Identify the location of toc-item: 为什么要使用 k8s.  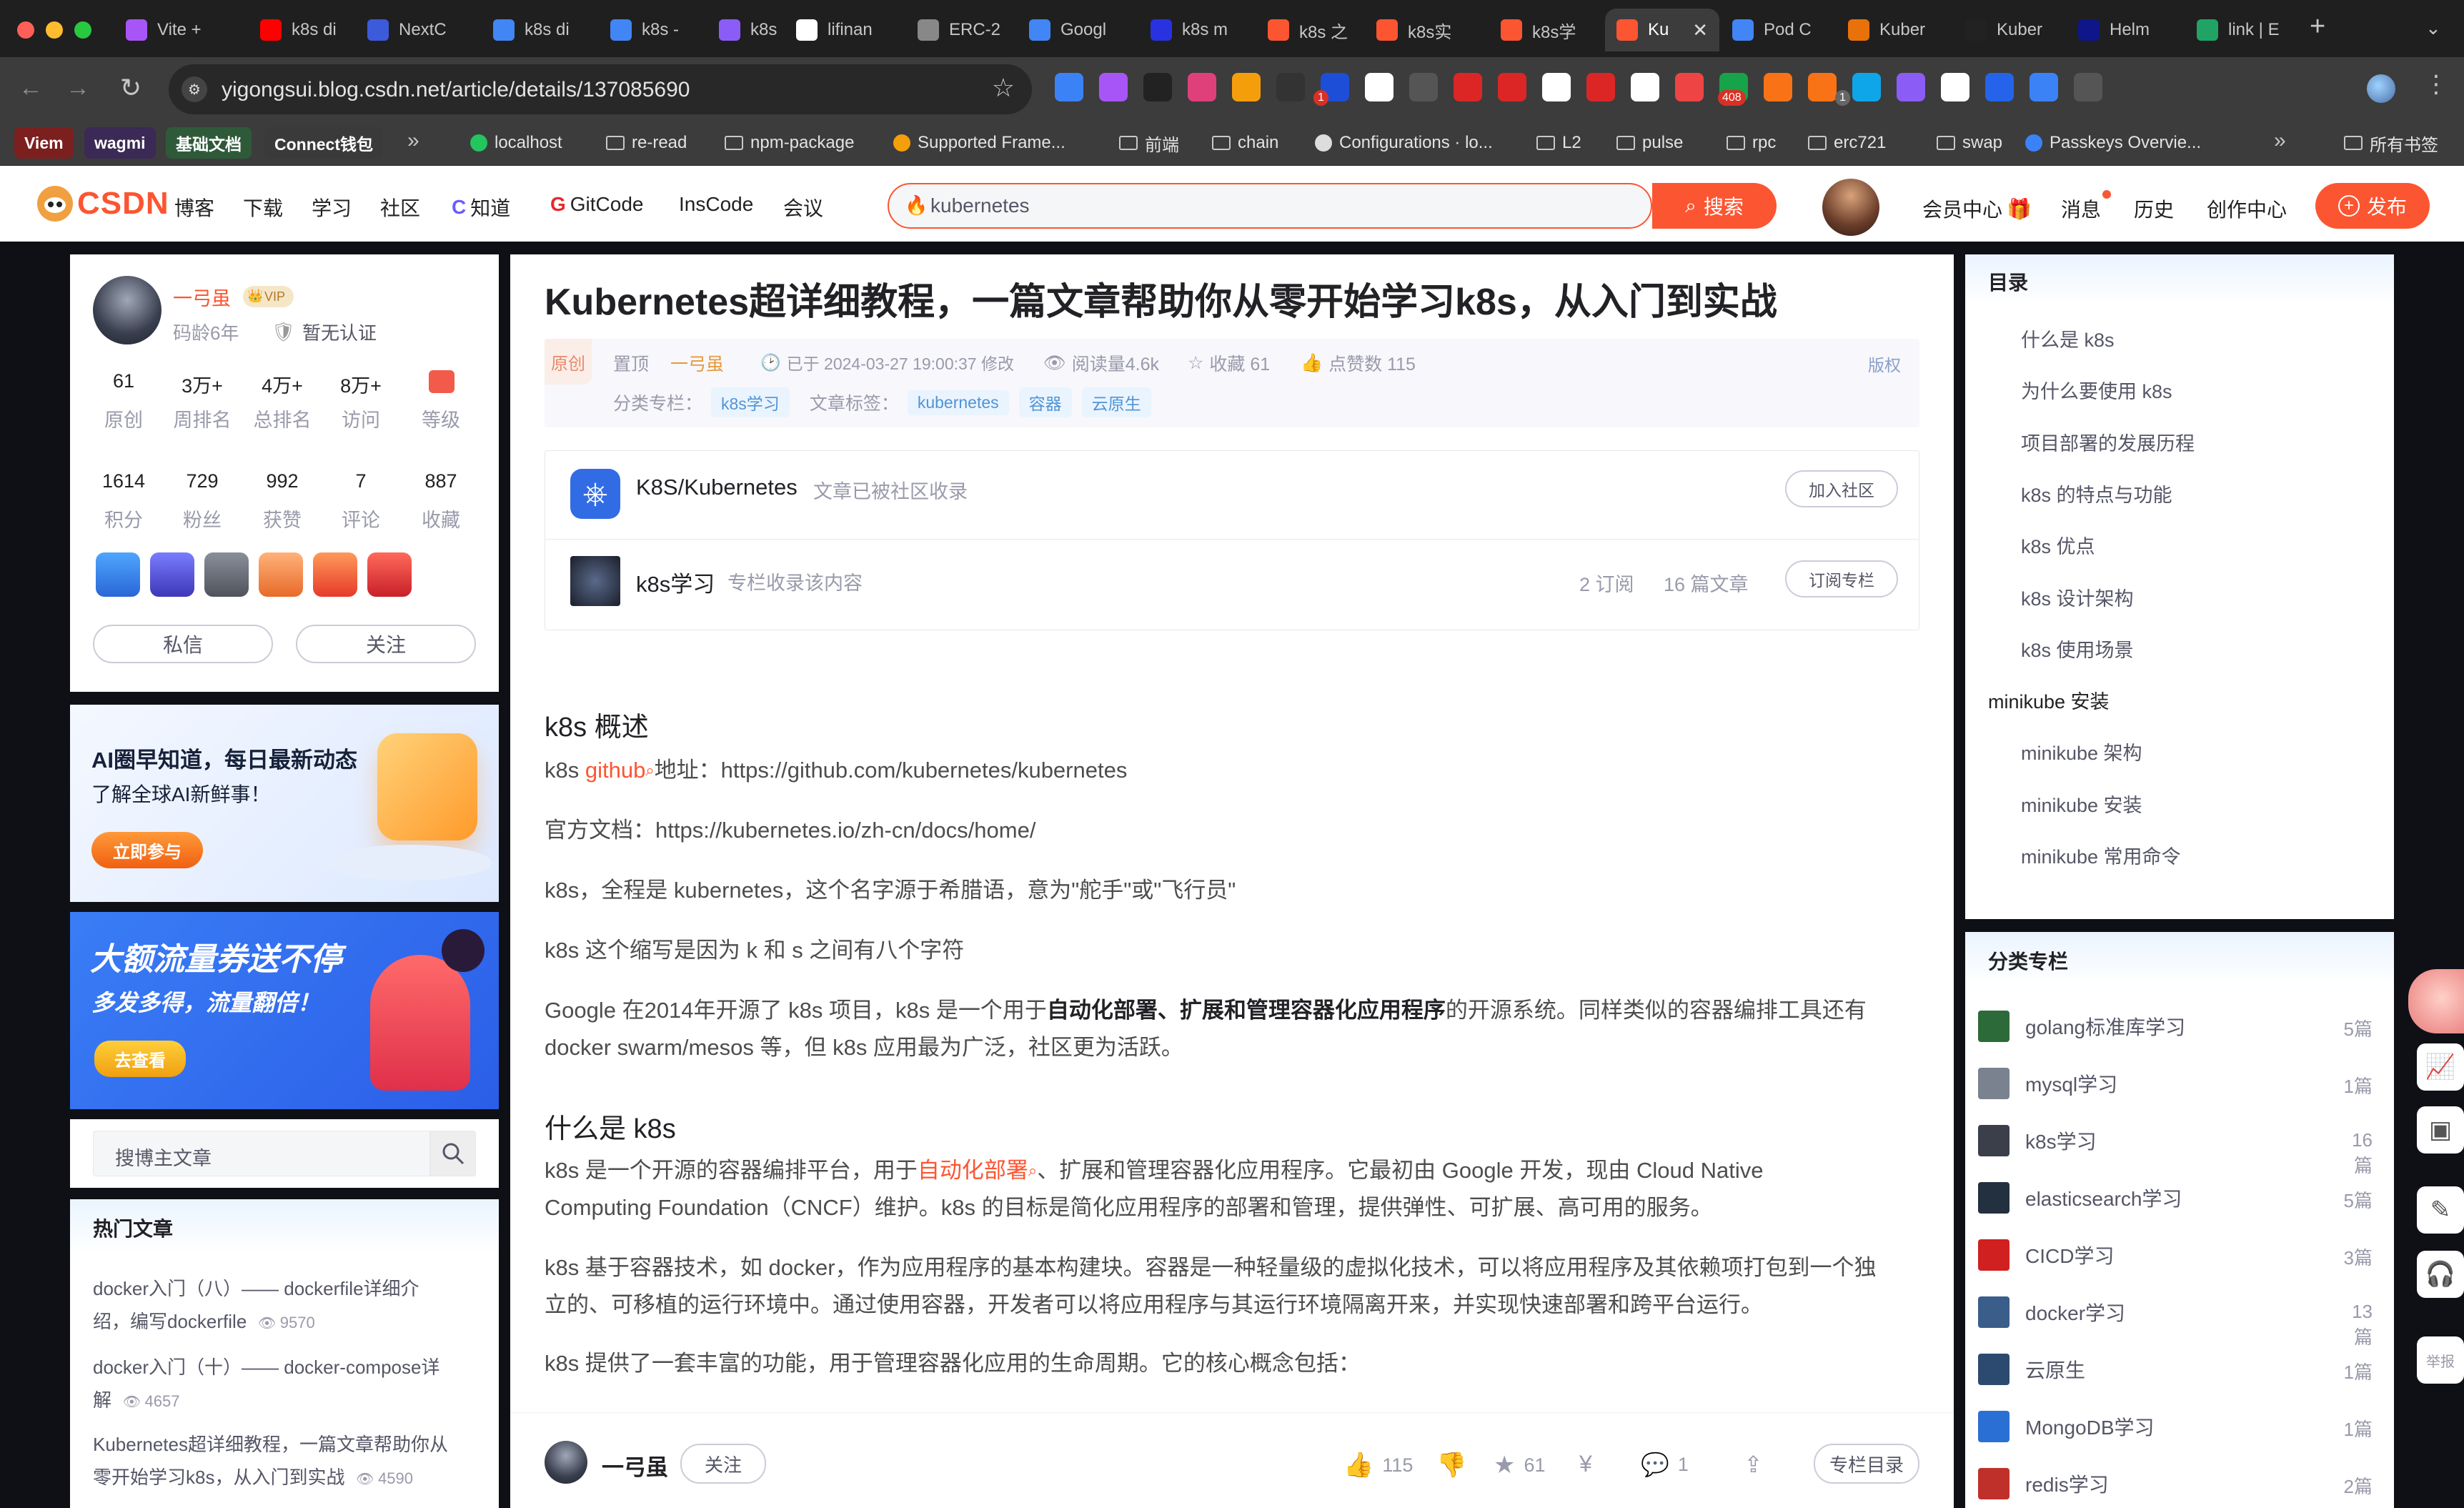
(2096, 390).